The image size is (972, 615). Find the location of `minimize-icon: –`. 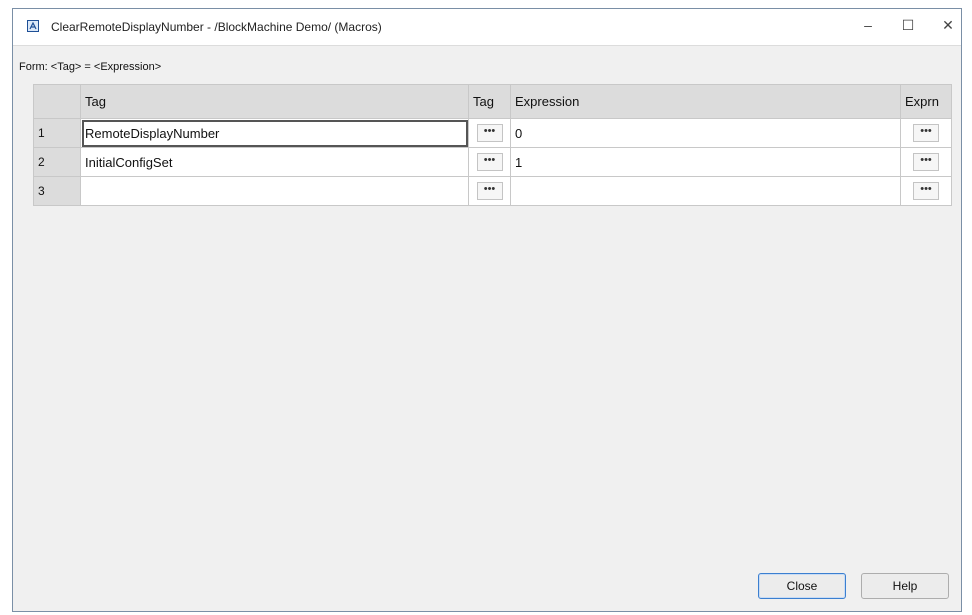

minimize-icon: – is located at coordinates (868, 25).